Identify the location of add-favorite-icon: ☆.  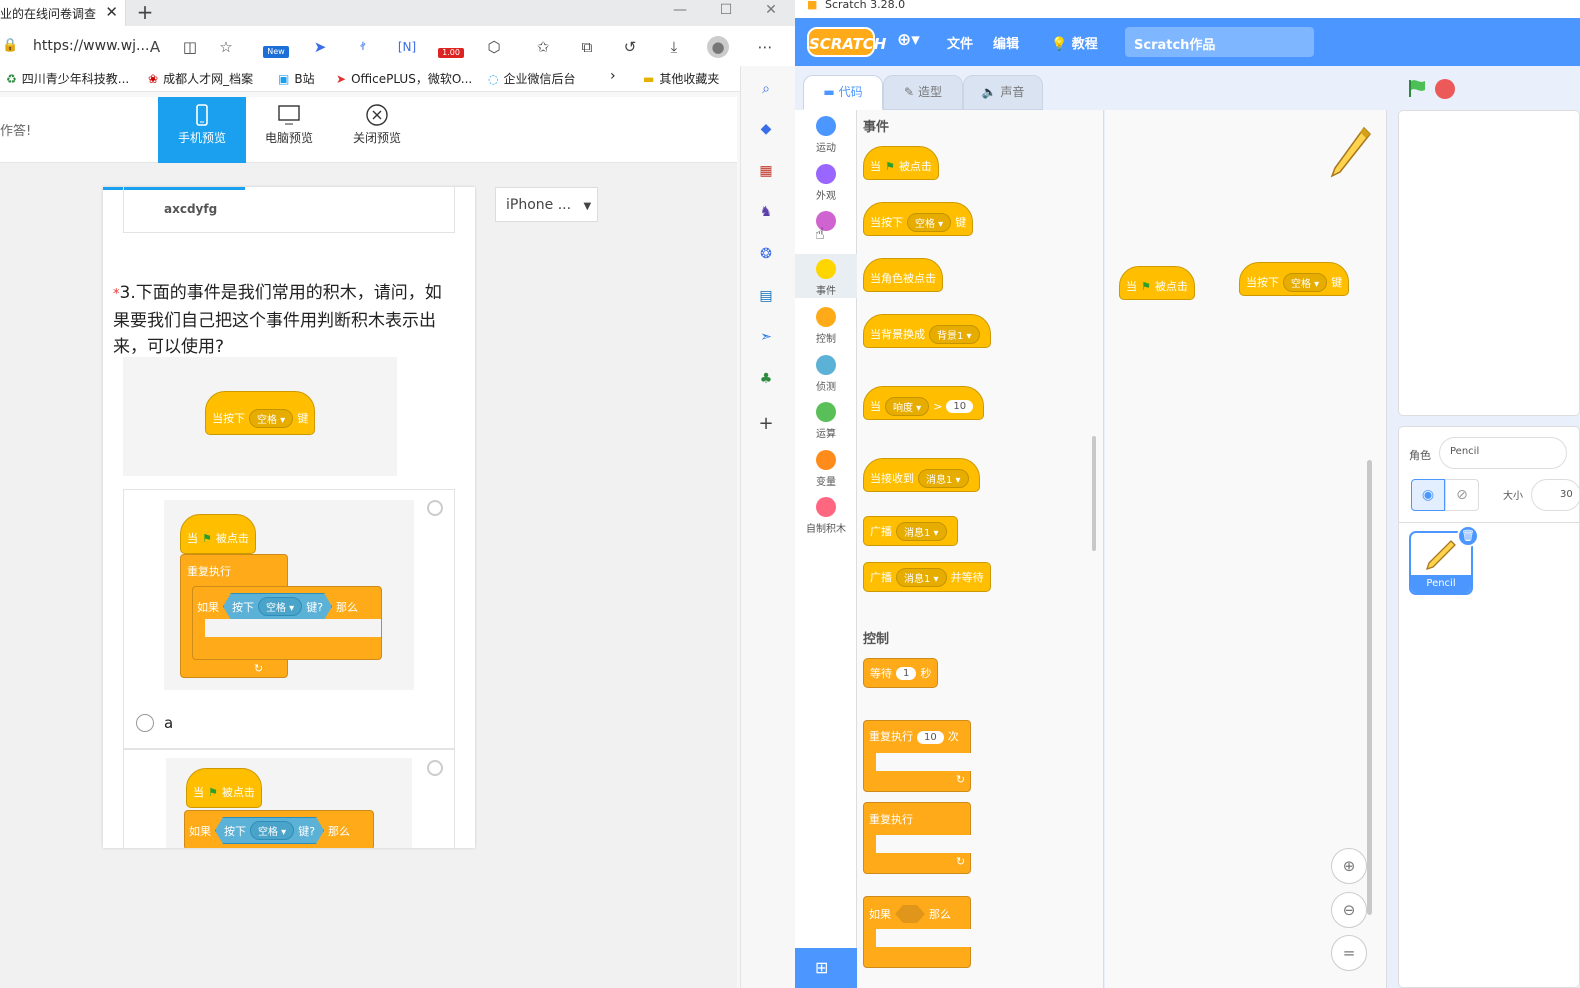
(226, 47).